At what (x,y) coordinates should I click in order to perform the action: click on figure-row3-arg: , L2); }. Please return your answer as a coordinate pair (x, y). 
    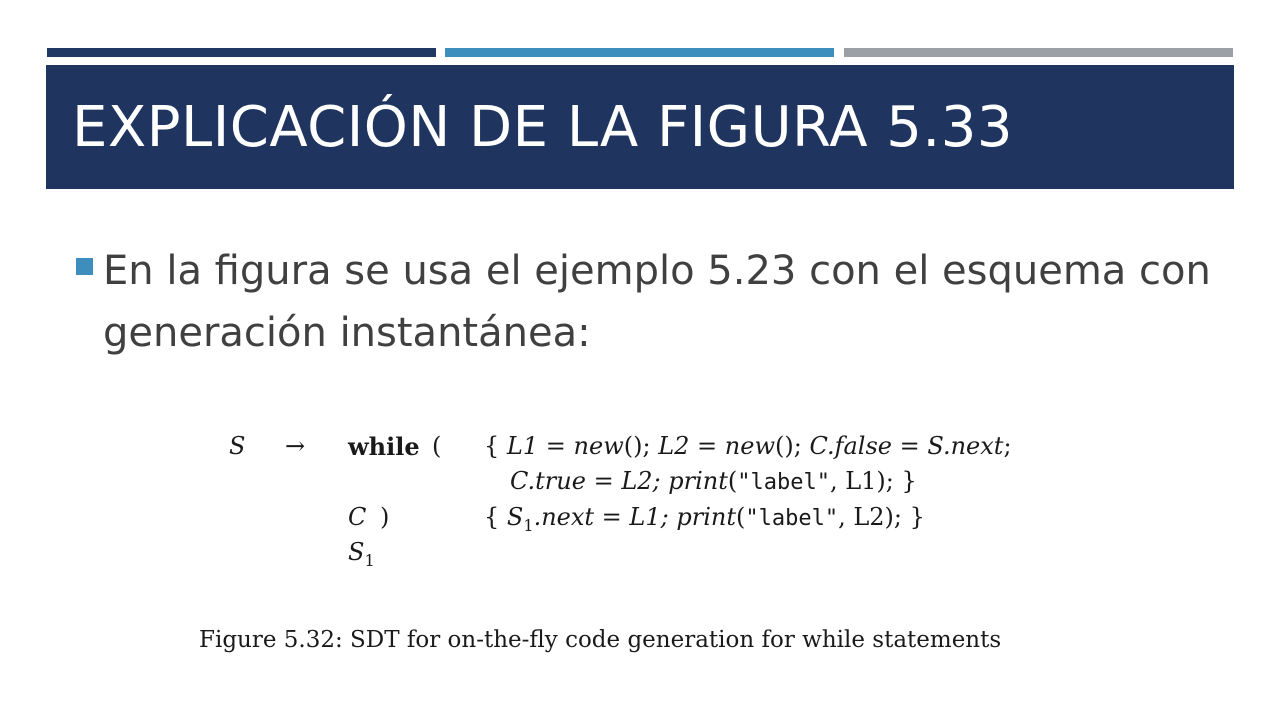
    Looking at the image, I should click on (881, 517).